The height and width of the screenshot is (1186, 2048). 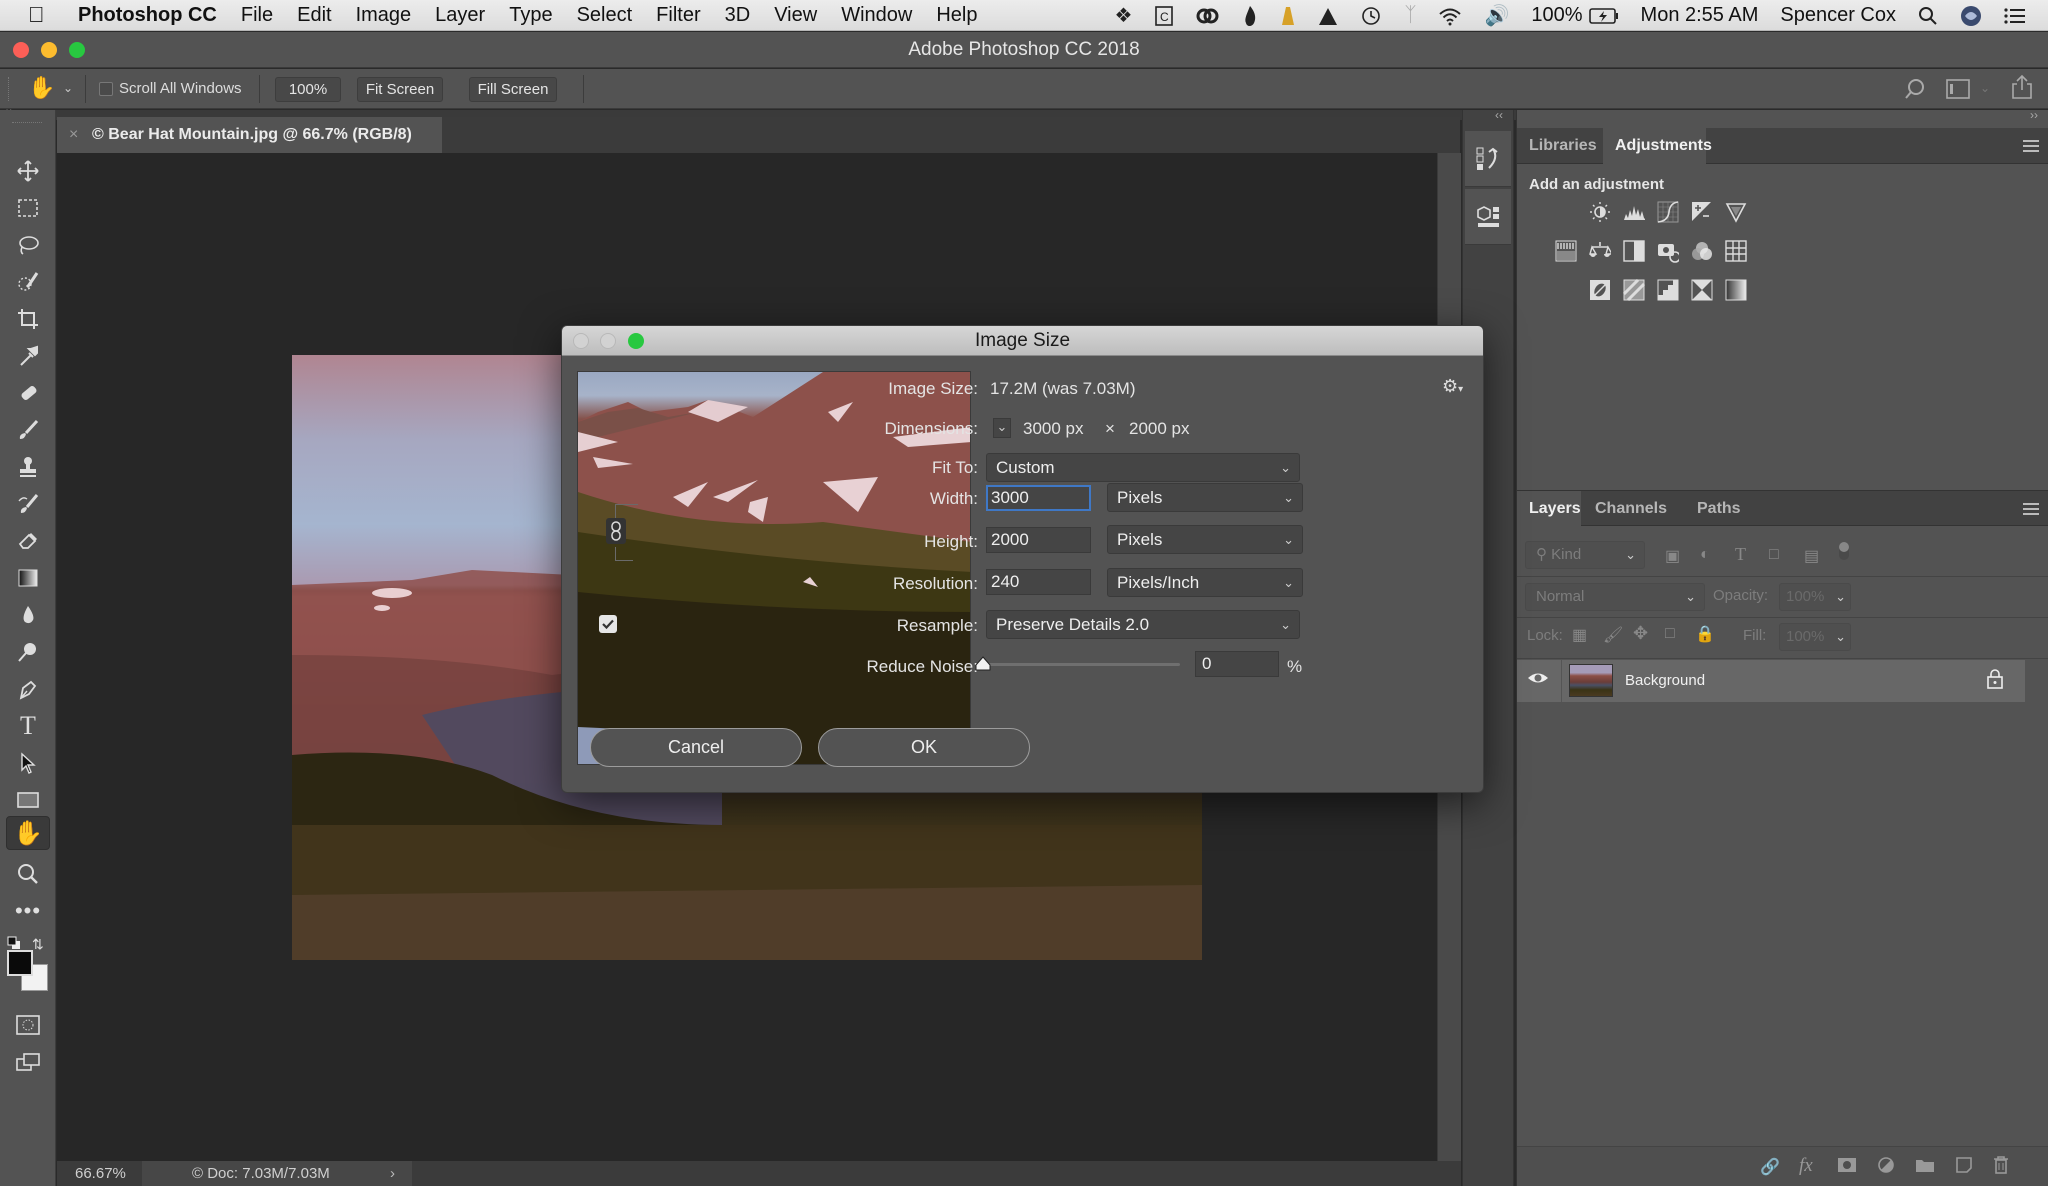 What do you see at coordinates (1631, 509) in the screenshot?
I see `tab-channels: Channels` at bounding box center [1631, 509].